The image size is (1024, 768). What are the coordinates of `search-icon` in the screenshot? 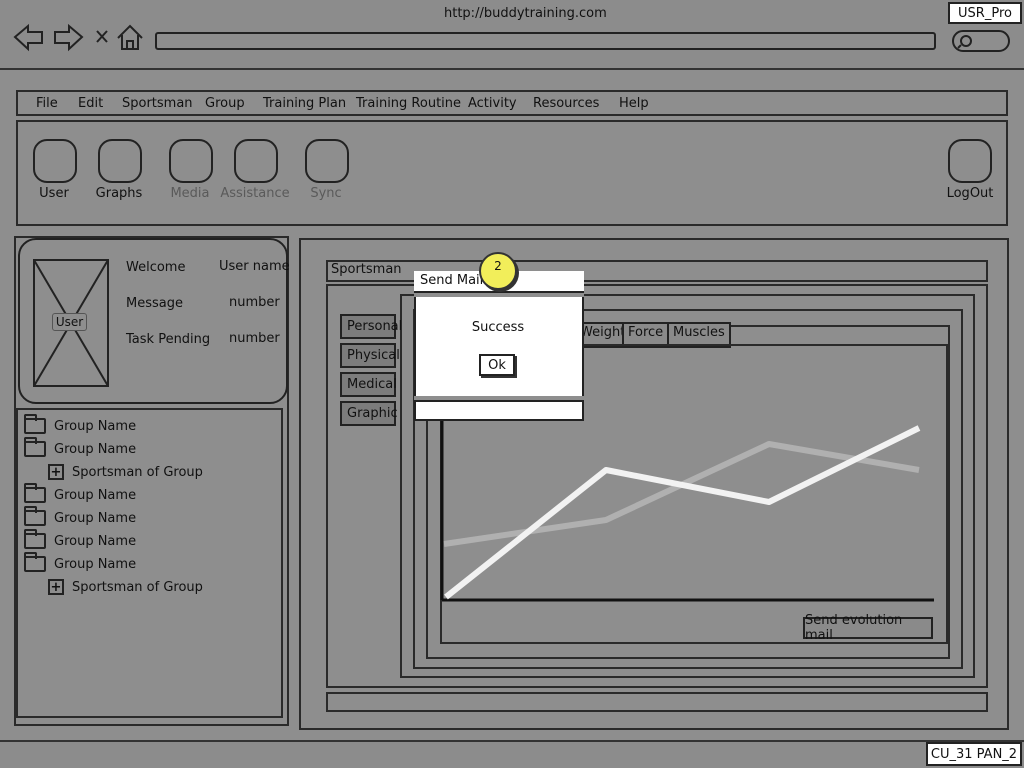 It's located at (964, 42).